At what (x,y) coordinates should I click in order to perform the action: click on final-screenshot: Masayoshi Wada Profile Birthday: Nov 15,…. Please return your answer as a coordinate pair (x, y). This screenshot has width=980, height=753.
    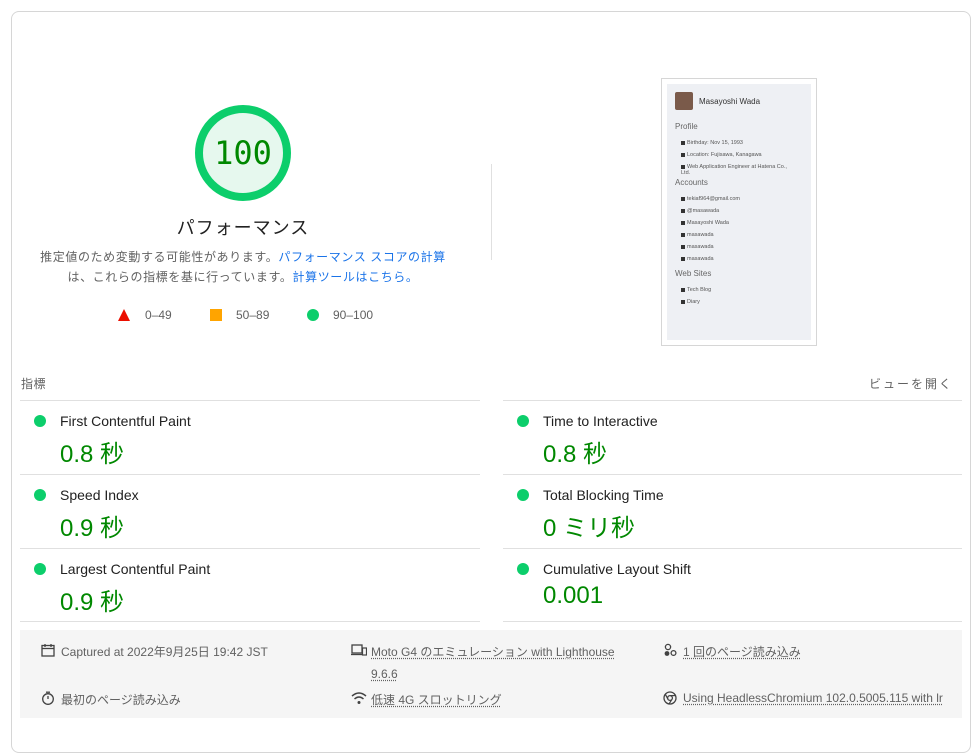
    Looking at the image, I should click on (739, 212).